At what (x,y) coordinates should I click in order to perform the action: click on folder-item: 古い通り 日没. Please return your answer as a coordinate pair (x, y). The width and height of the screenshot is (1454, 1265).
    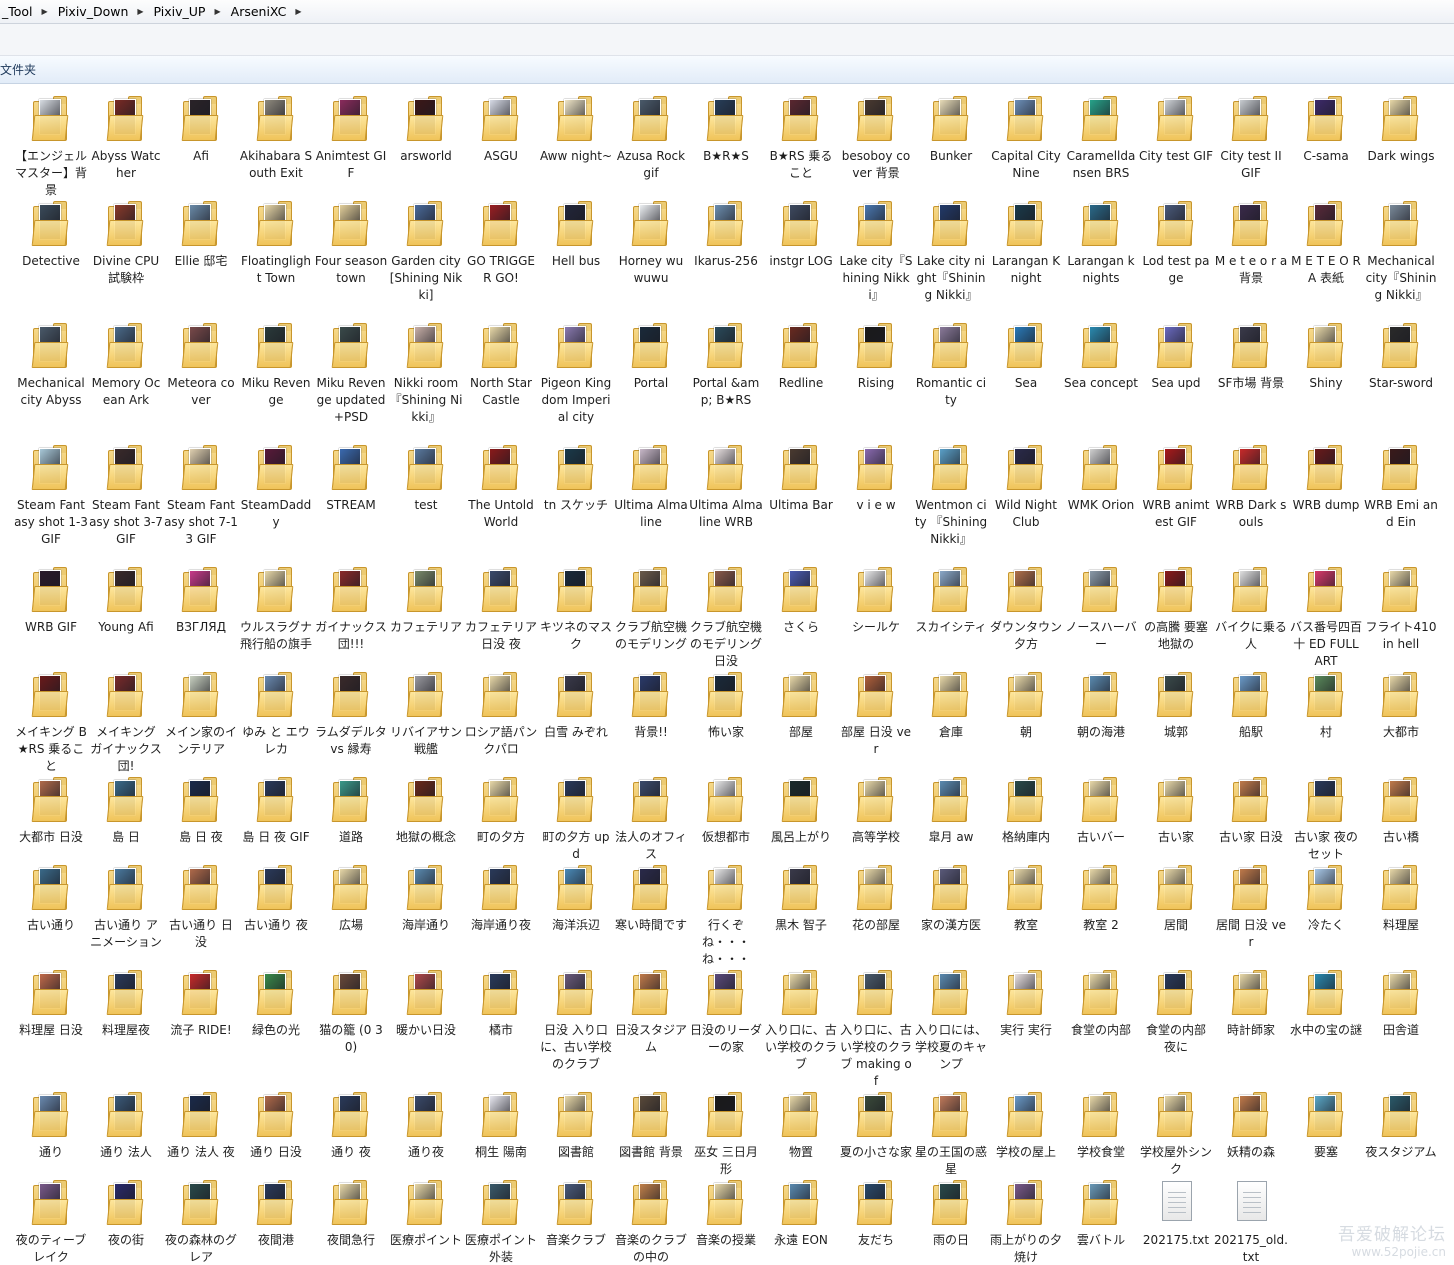
    Looking at the image, I should click on (201, 906).